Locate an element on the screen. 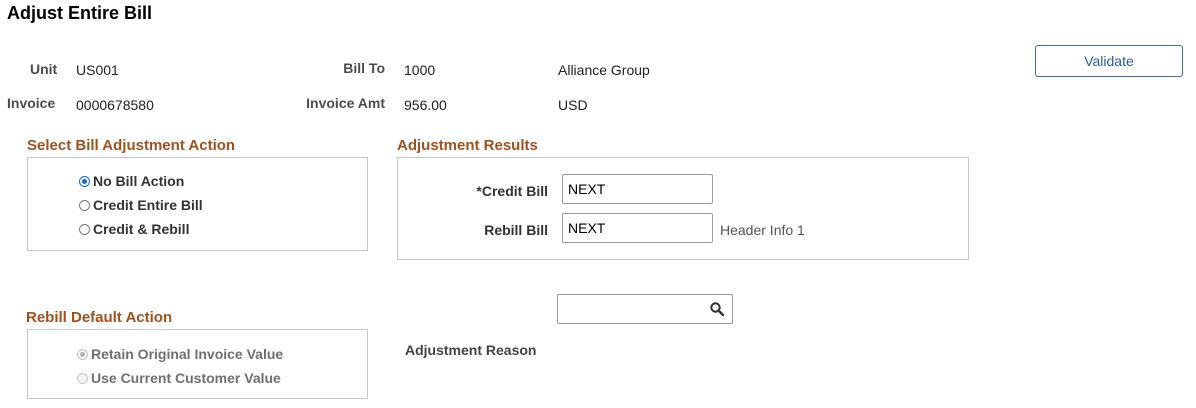 The height and width of the screenshot is (408, 1196). validate-button: Validate is located at coordinates (1109, 61).